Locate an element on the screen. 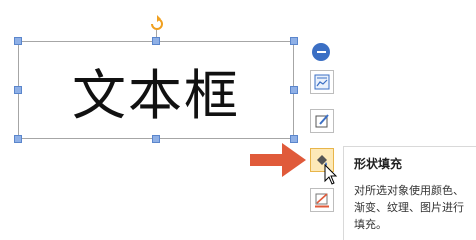  resize-handle-top-left is located at coordinates (18, 41).